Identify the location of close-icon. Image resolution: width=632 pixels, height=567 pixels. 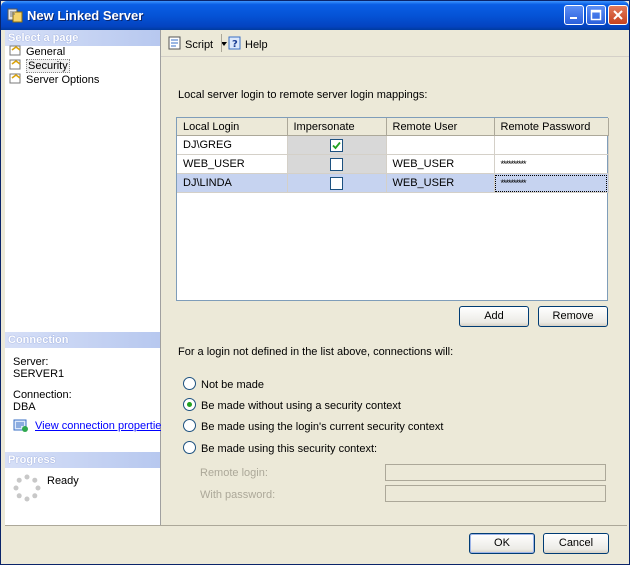
(618, 15).